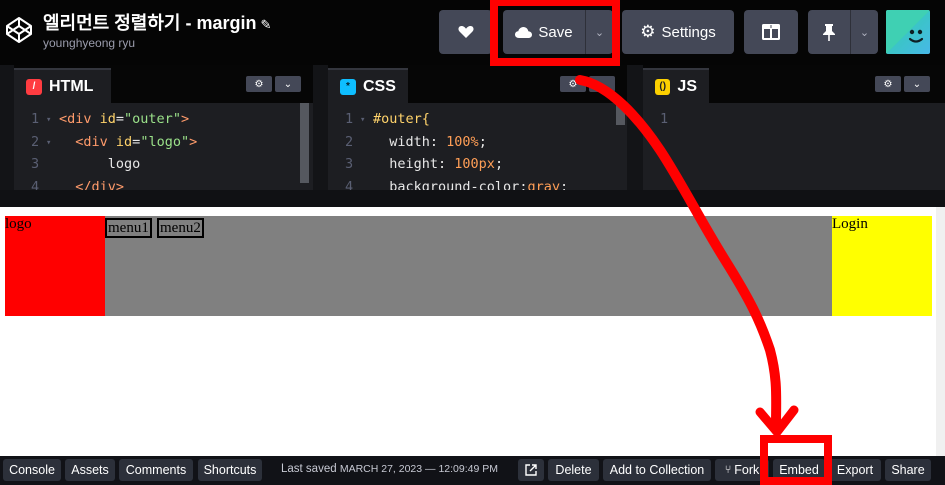 The height and width of the screenshot is (485, 945). What do you see at coordinates (543, 184) in the screenshot?
I see `code-token: gray` at bounding box center [543, 184].